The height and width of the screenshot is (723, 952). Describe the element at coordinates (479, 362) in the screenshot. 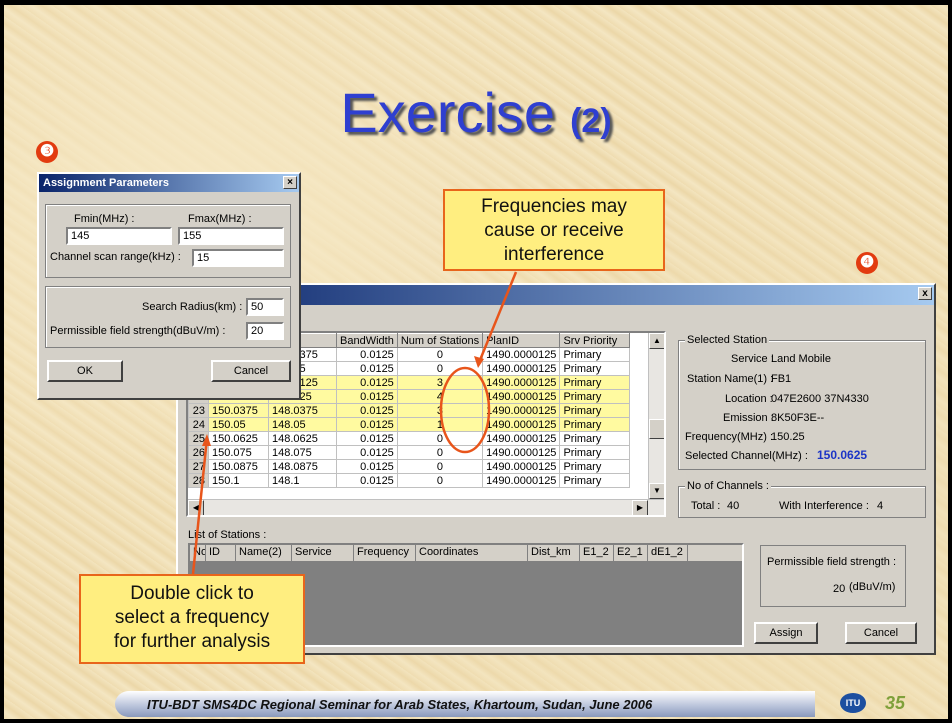

I see `arrow-to-stations-head` at that location.